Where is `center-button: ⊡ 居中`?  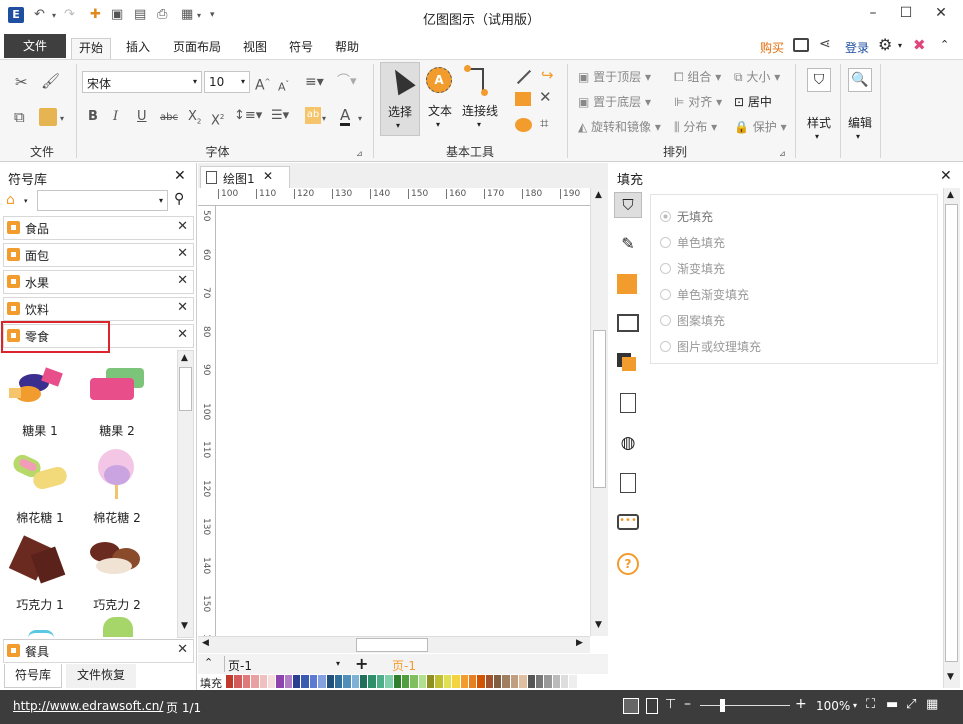
center-button: ⊡ 居中 is located at coordinates (753, 101).